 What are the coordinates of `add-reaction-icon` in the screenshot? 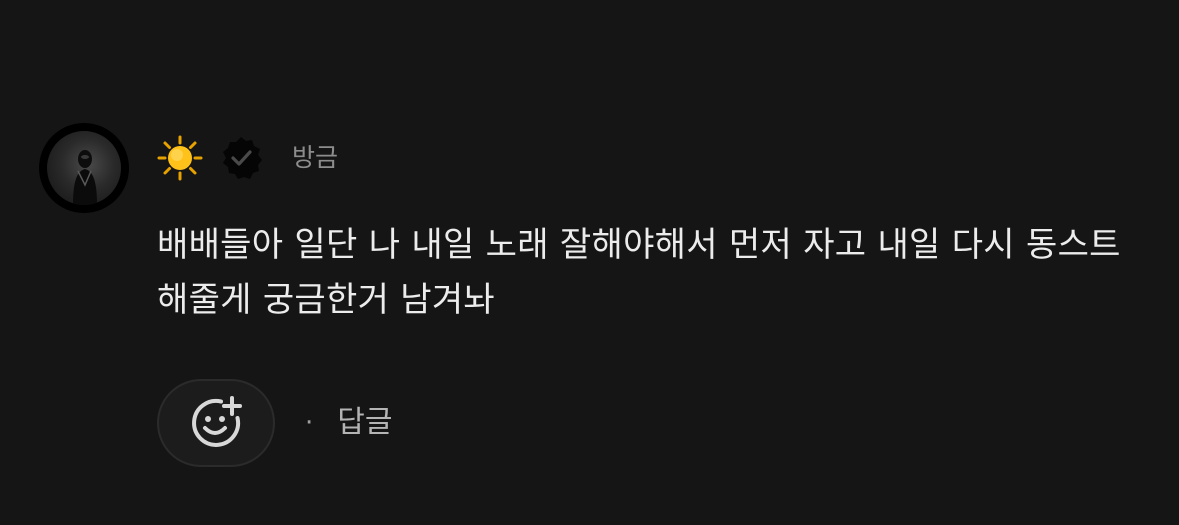 It's located at (217, 421).